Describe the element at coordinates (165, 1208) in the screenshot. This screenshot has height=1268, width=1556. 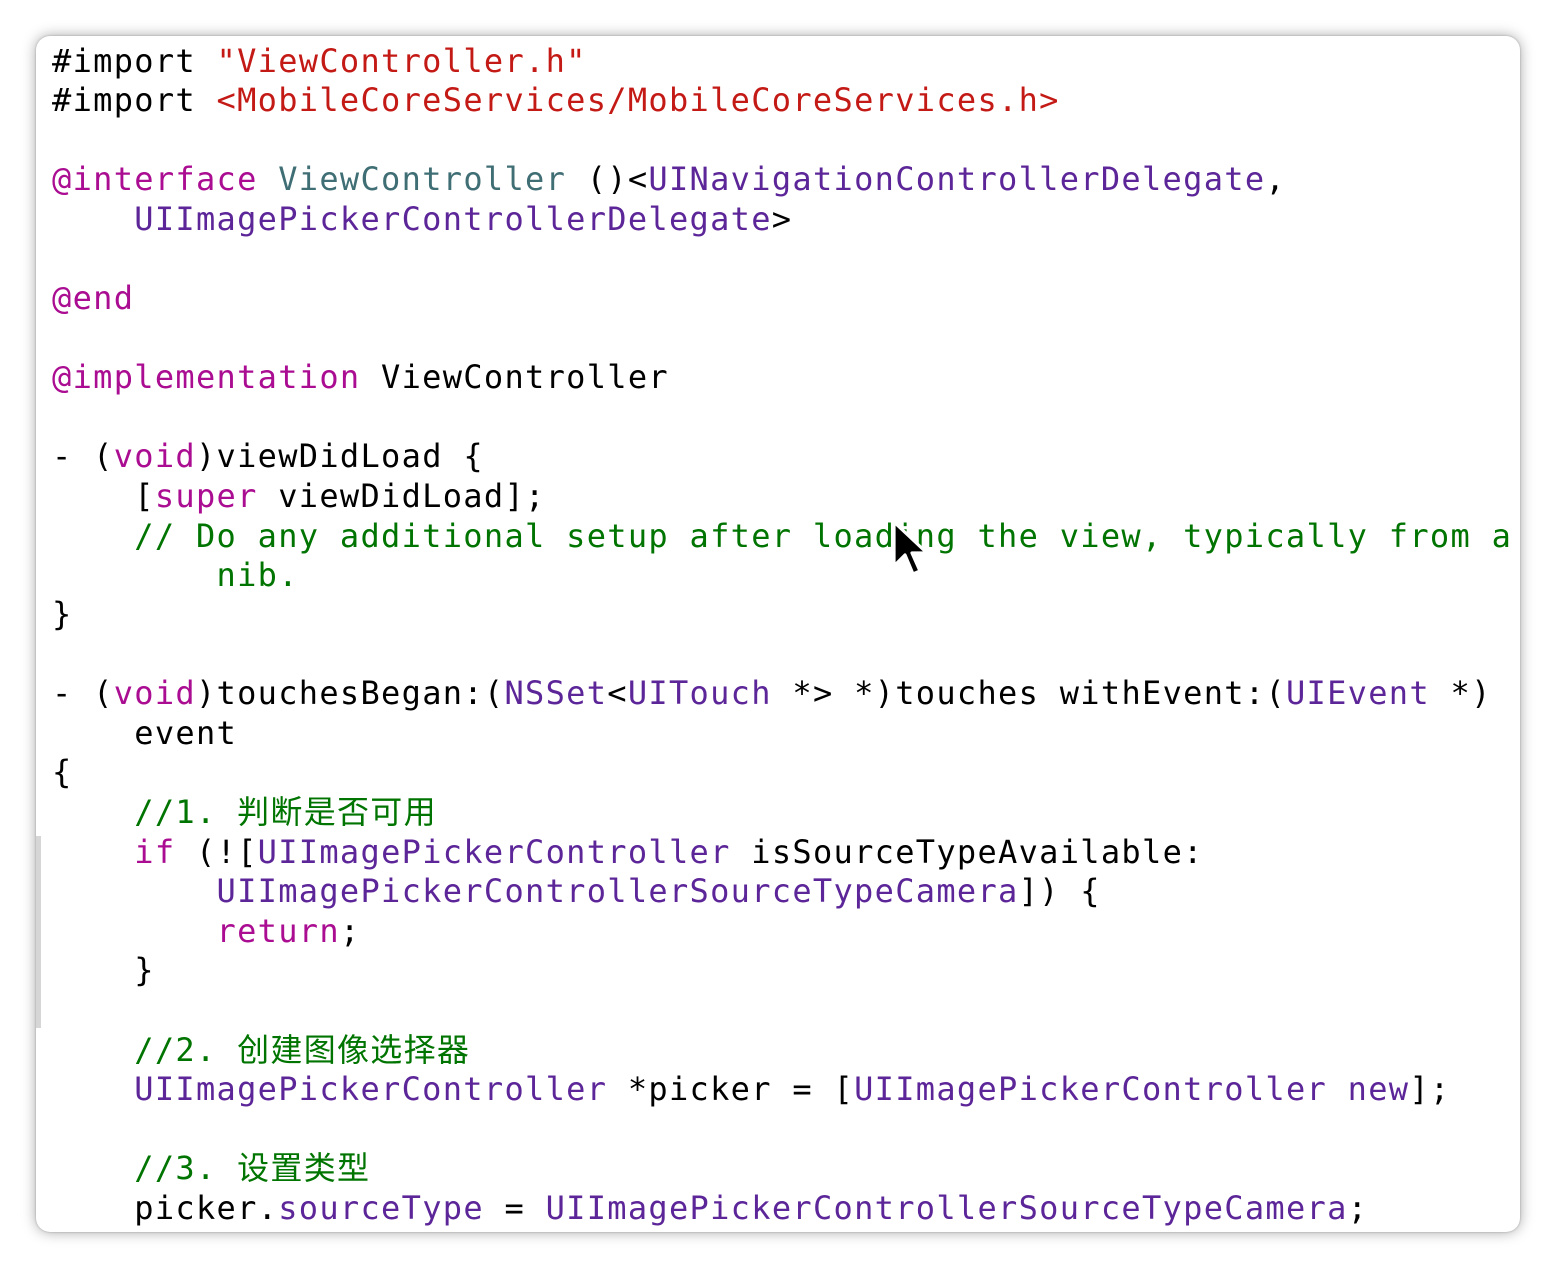
I see `code-token: picker.` at that location.